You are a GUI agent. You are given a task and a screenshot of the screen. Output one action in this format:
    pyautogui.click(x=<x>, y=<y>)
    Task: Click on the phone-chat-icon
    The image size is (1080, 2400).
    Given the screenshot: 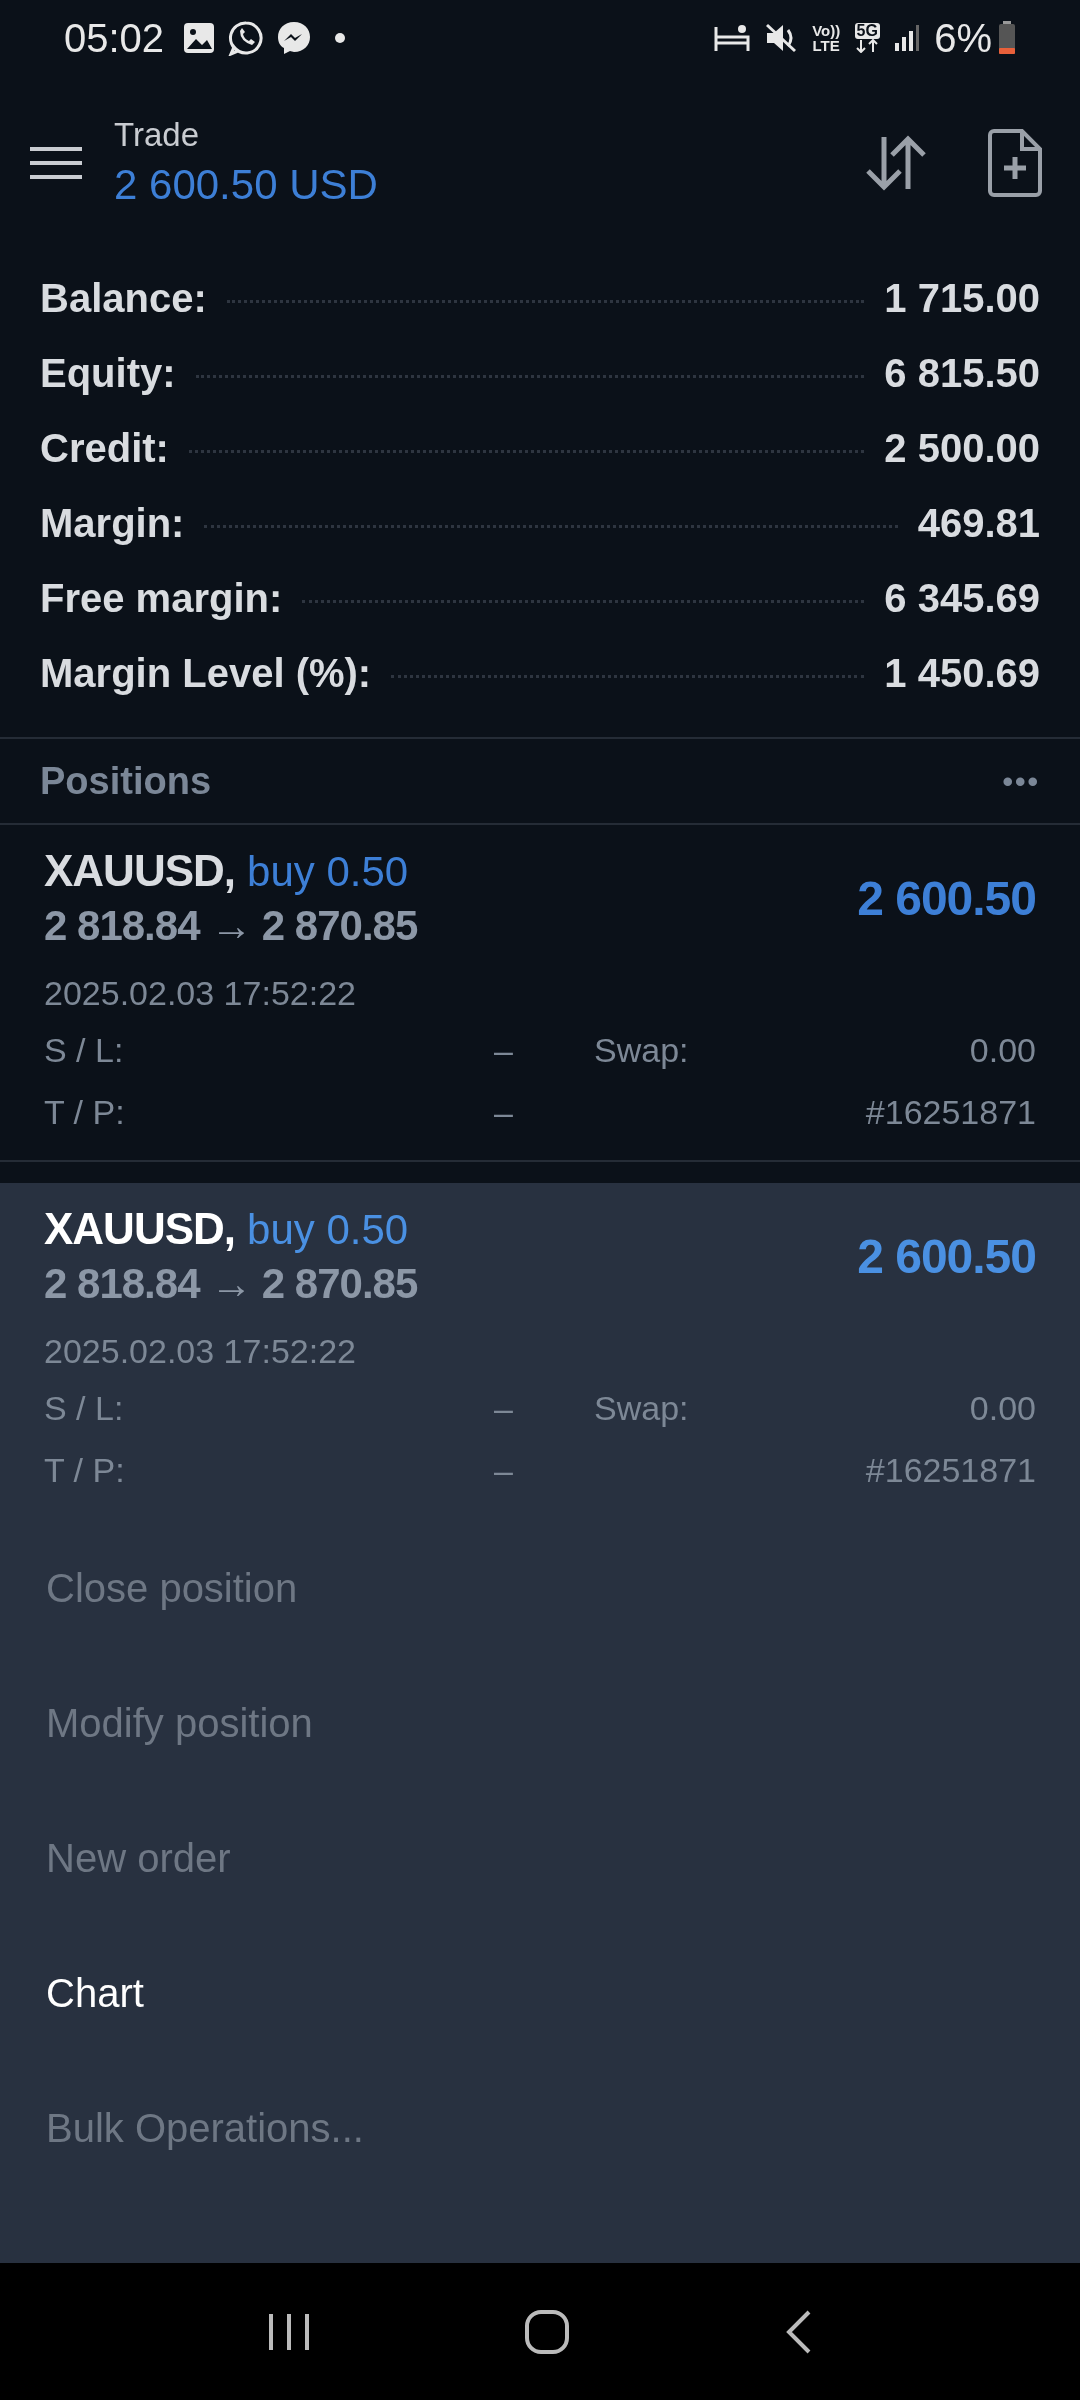 What is the action you would take?
    pyautogui.click(x=246, y=37)
    